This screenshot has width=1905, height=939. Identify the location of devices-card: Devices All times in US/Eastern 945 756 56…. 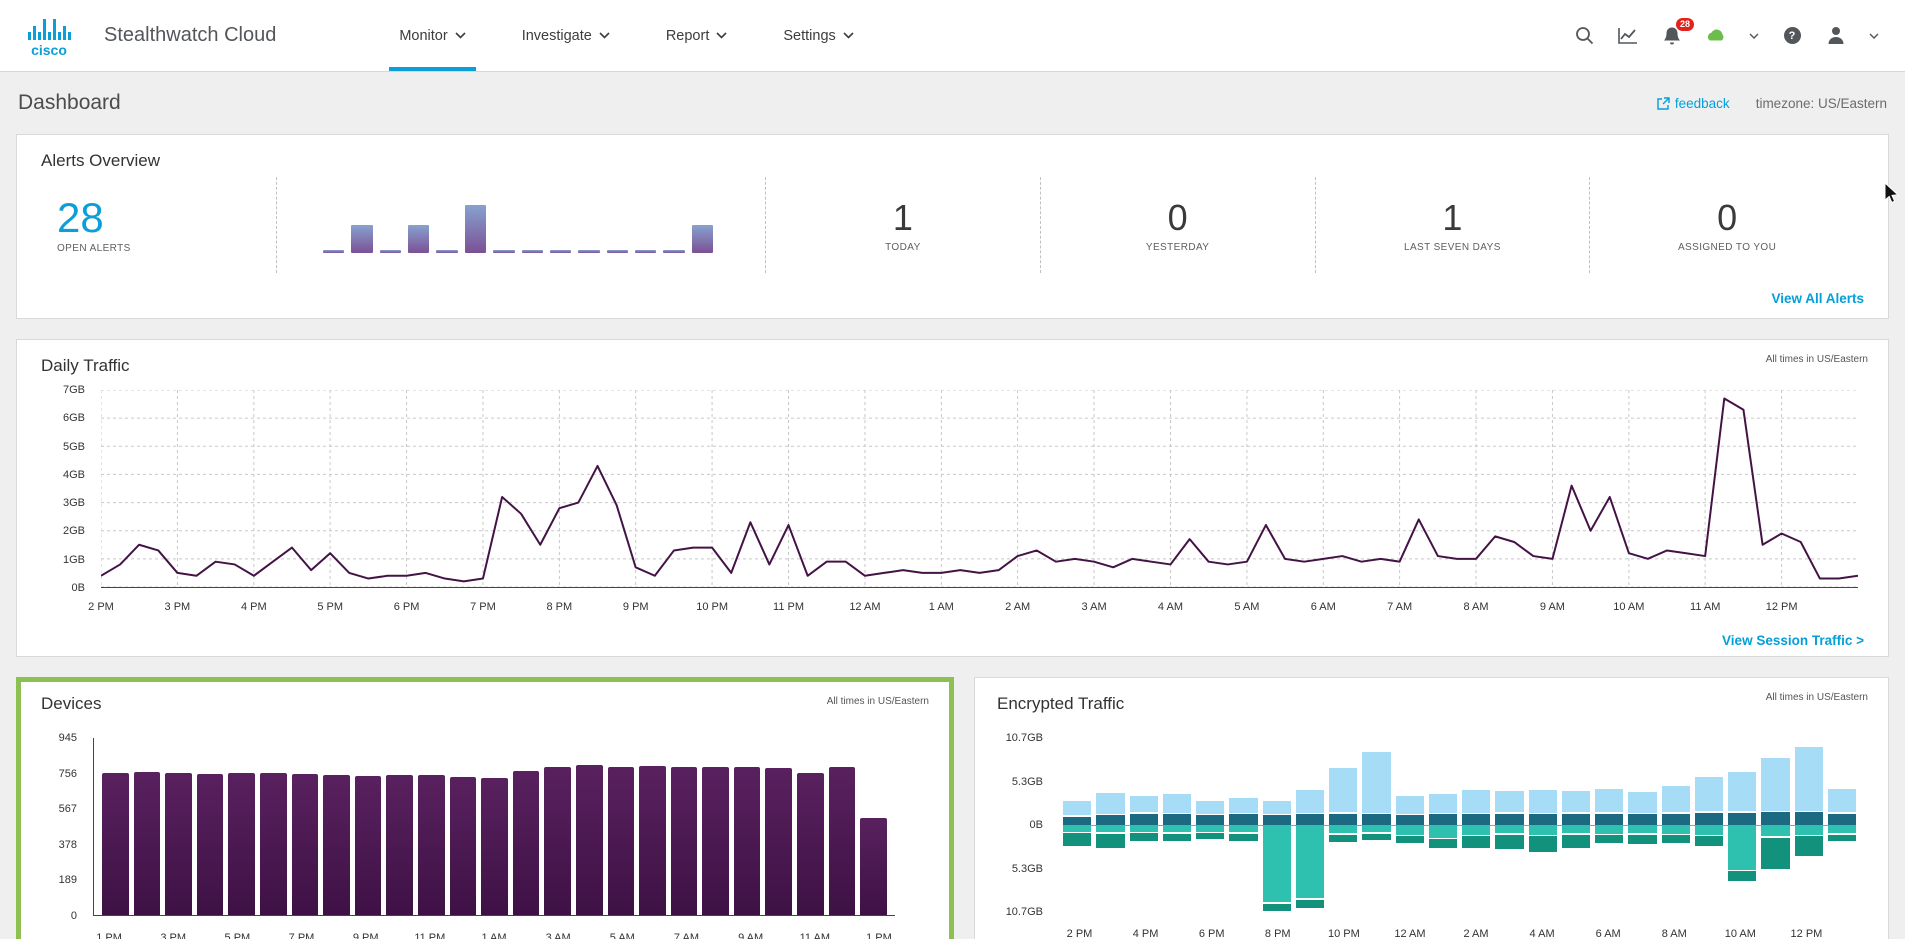
(485, 808).